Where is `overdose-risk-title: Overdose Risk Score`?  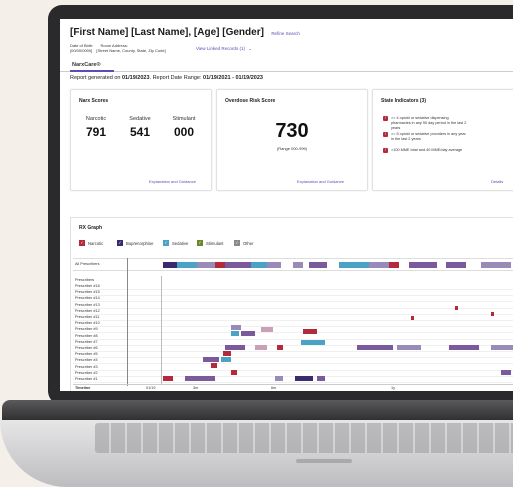 overdose-risk-title: Overdose Risk Score is located at coordinates (250, 101).